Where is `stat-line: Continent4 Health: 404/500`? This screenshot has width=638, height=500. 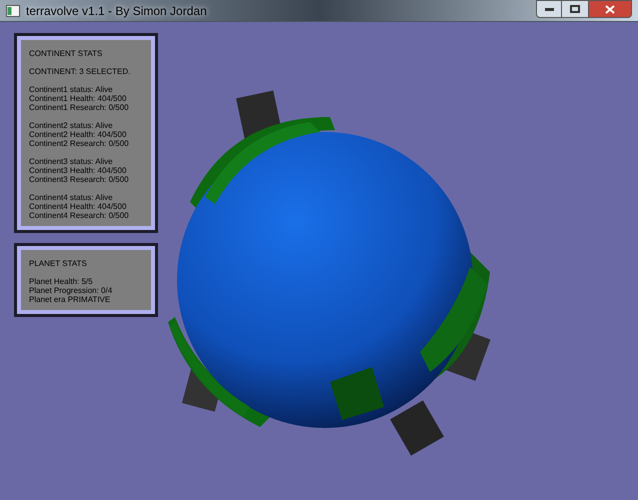 stat-line: Continent4 Health: 404/500 is located at coordinates (78, 206).